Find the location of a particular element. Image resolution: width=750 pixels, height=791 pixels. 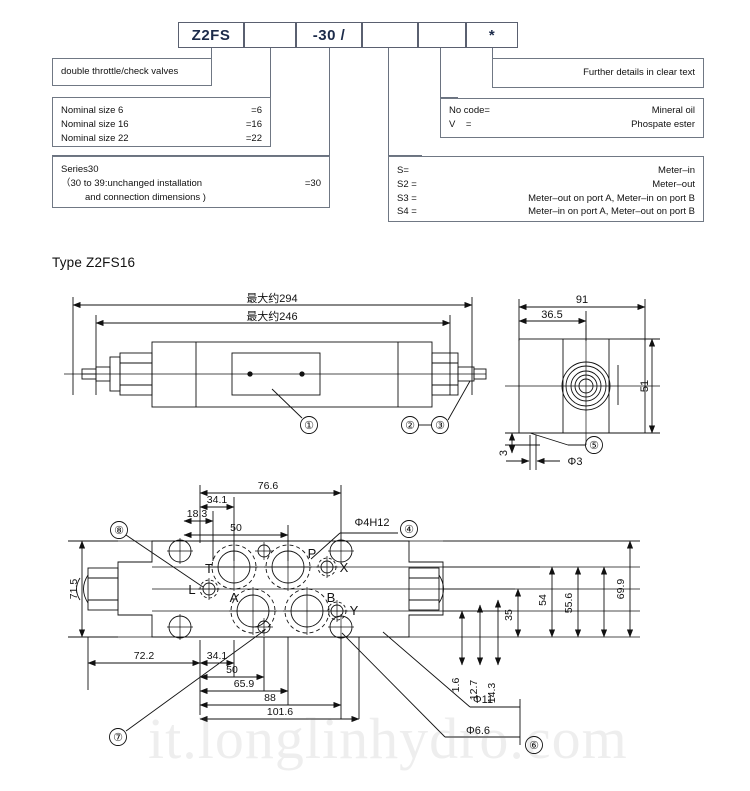

code-cell-size is located at coordinates (270, 35).